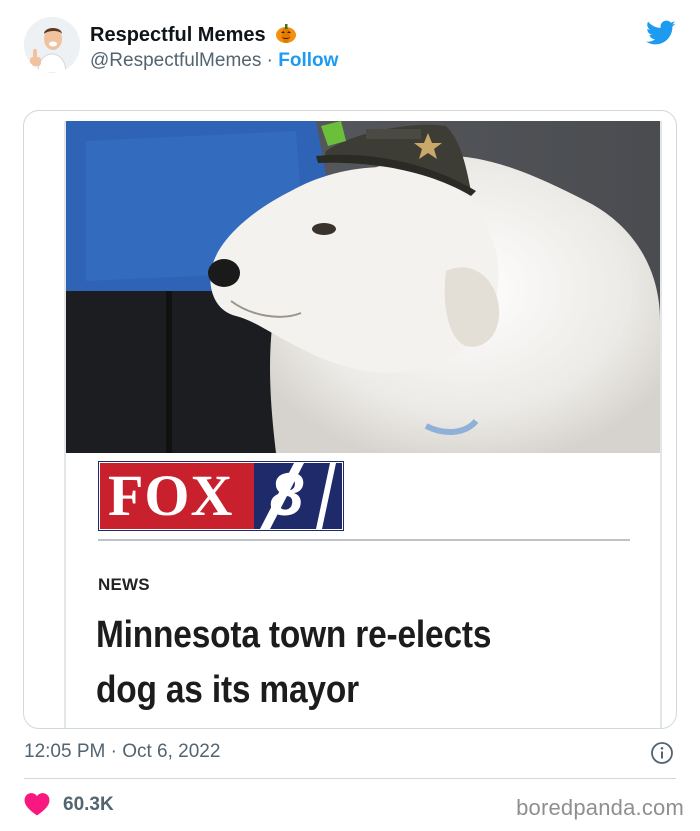 The image size is (700, 831). What do you see at coordinates (294, 635) in the screenshot?
I see `headline-line-1: Minnesota town re-elects` at bounding box center [294, 635].